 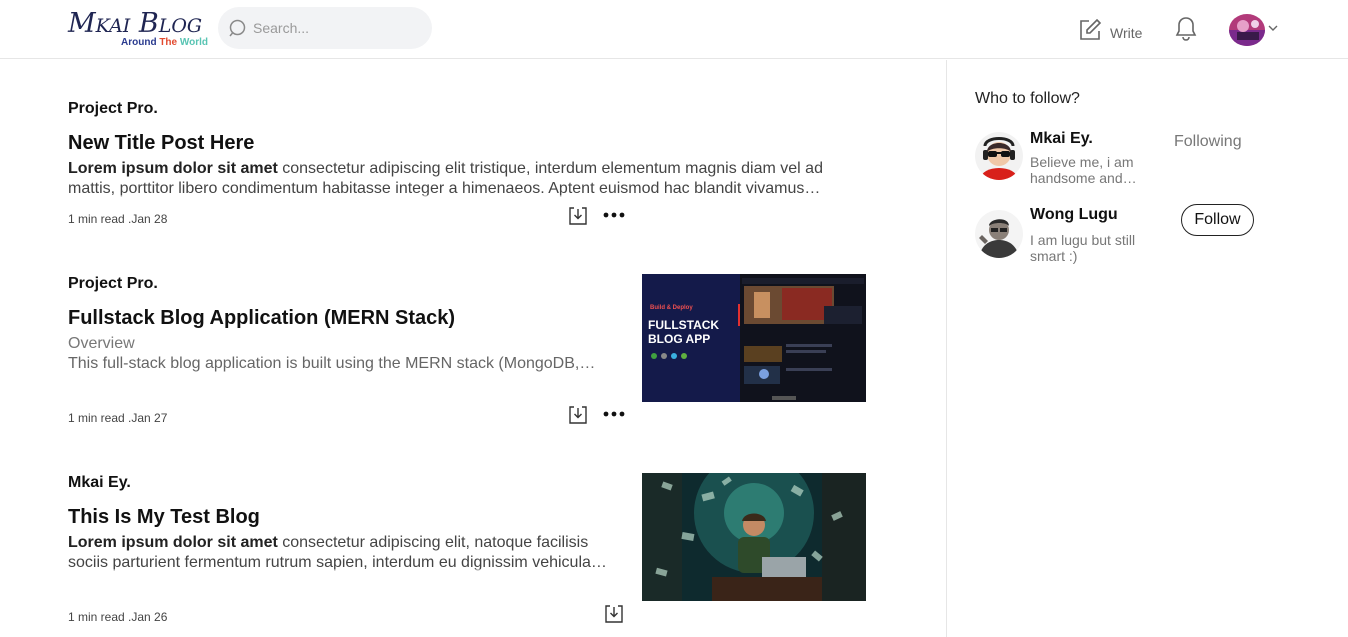 What do you see at coordinates (669, 356) in the screenshot?
I see `tech-icons` at bounding box center [669, 356].